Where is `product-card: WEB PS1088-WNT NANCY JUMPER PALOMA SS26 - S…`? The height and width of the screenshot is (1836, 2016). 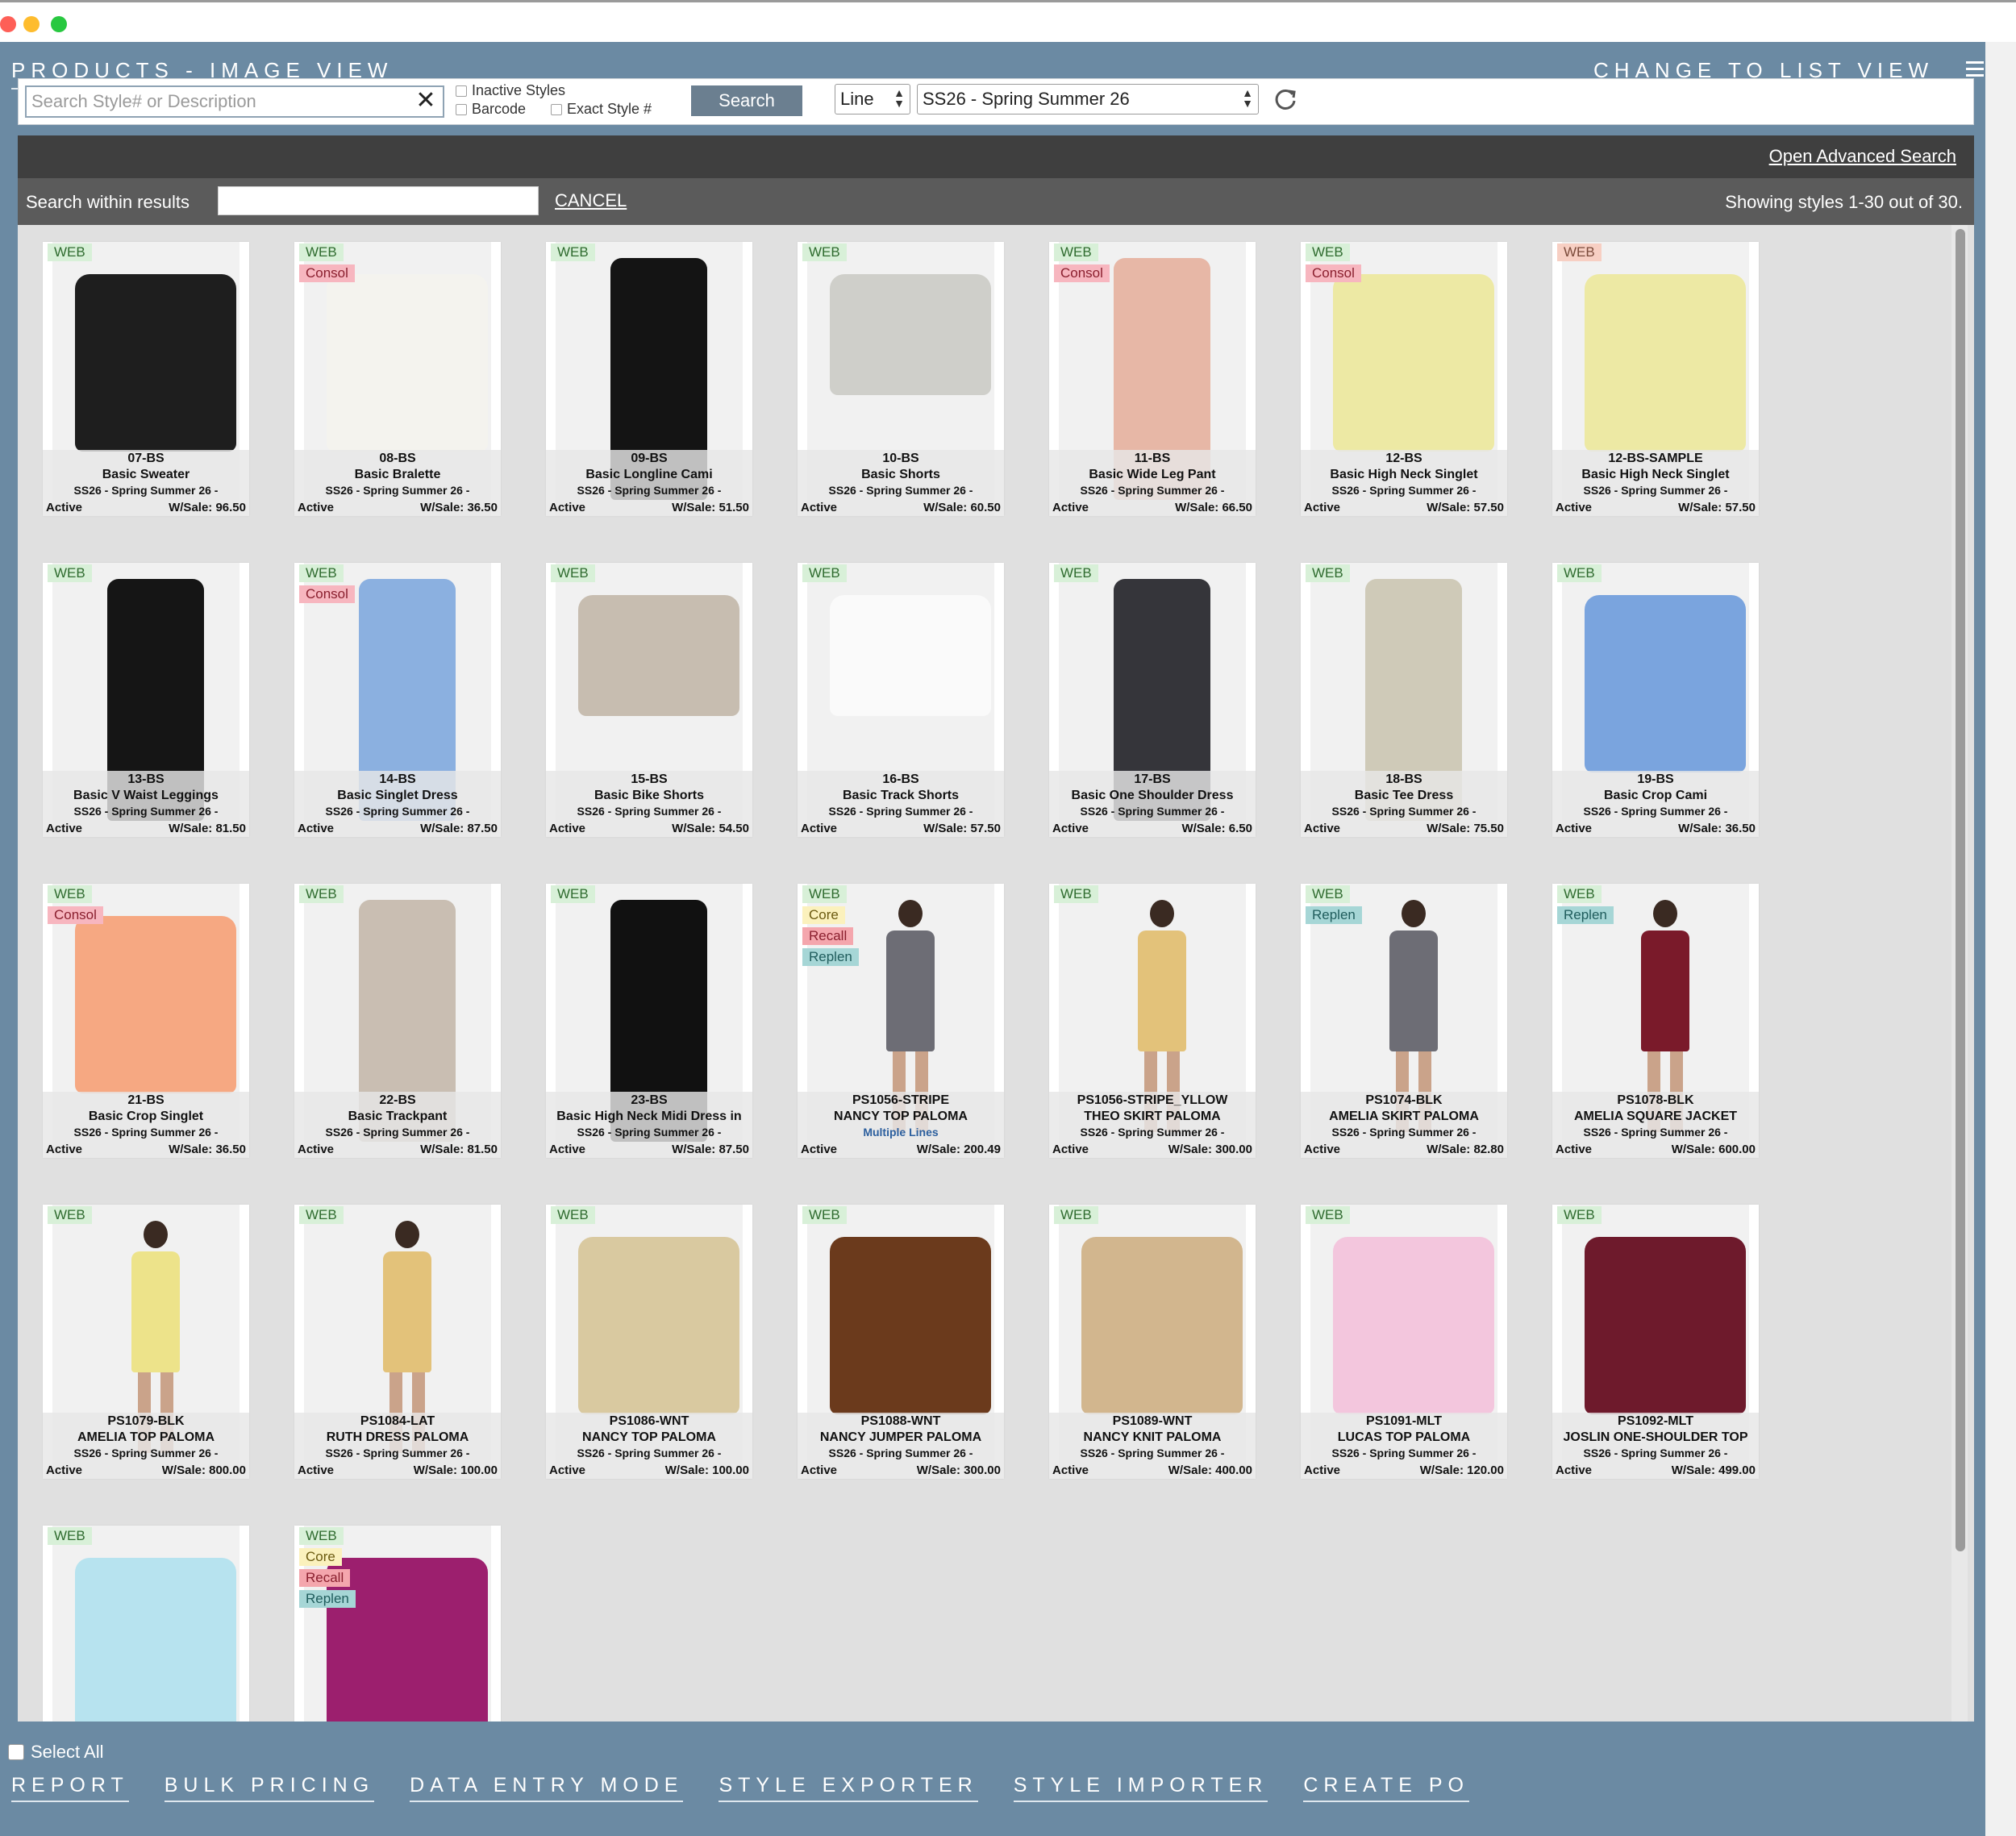
product-card: WEB PS1088-WNT NANCY JUMPER PALOMA SS26 - S… is located at coordinates (901, 1342).